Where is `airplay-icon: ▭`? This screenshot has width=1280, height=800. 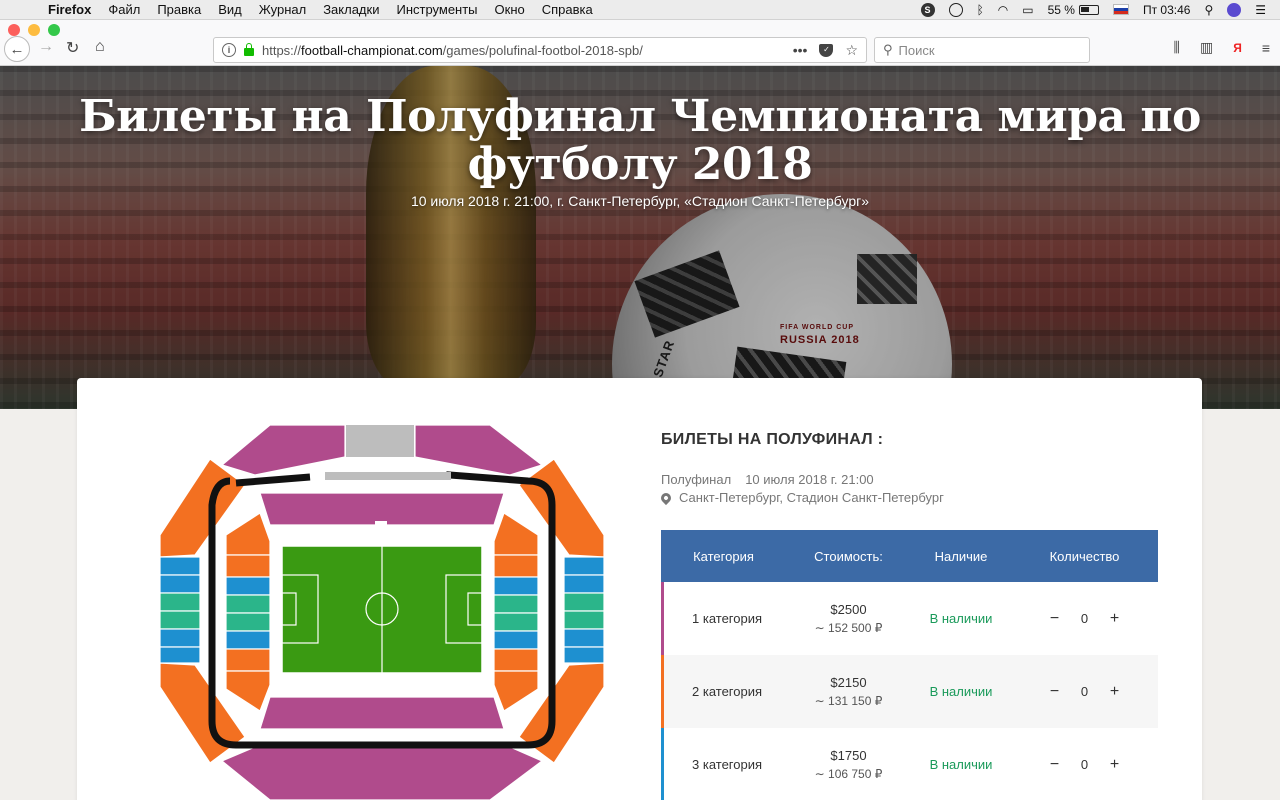
airplay-icon: ▭ is located at coordinates (1027, 10).